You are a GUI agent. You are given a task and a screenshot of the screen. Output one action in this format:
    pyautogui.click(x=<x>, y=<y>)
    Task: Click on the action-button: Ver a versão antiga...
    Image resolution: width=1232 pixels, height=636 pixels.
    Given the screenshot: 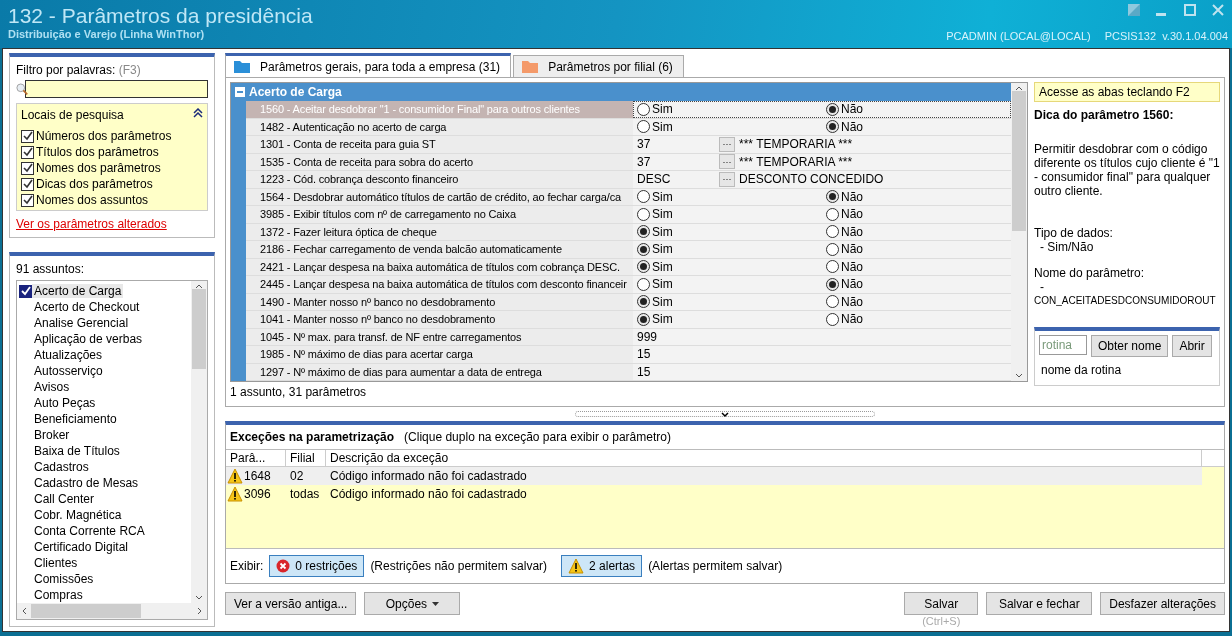 What is the action you would take?
    pyautogui.click(x=291, y=603)
    